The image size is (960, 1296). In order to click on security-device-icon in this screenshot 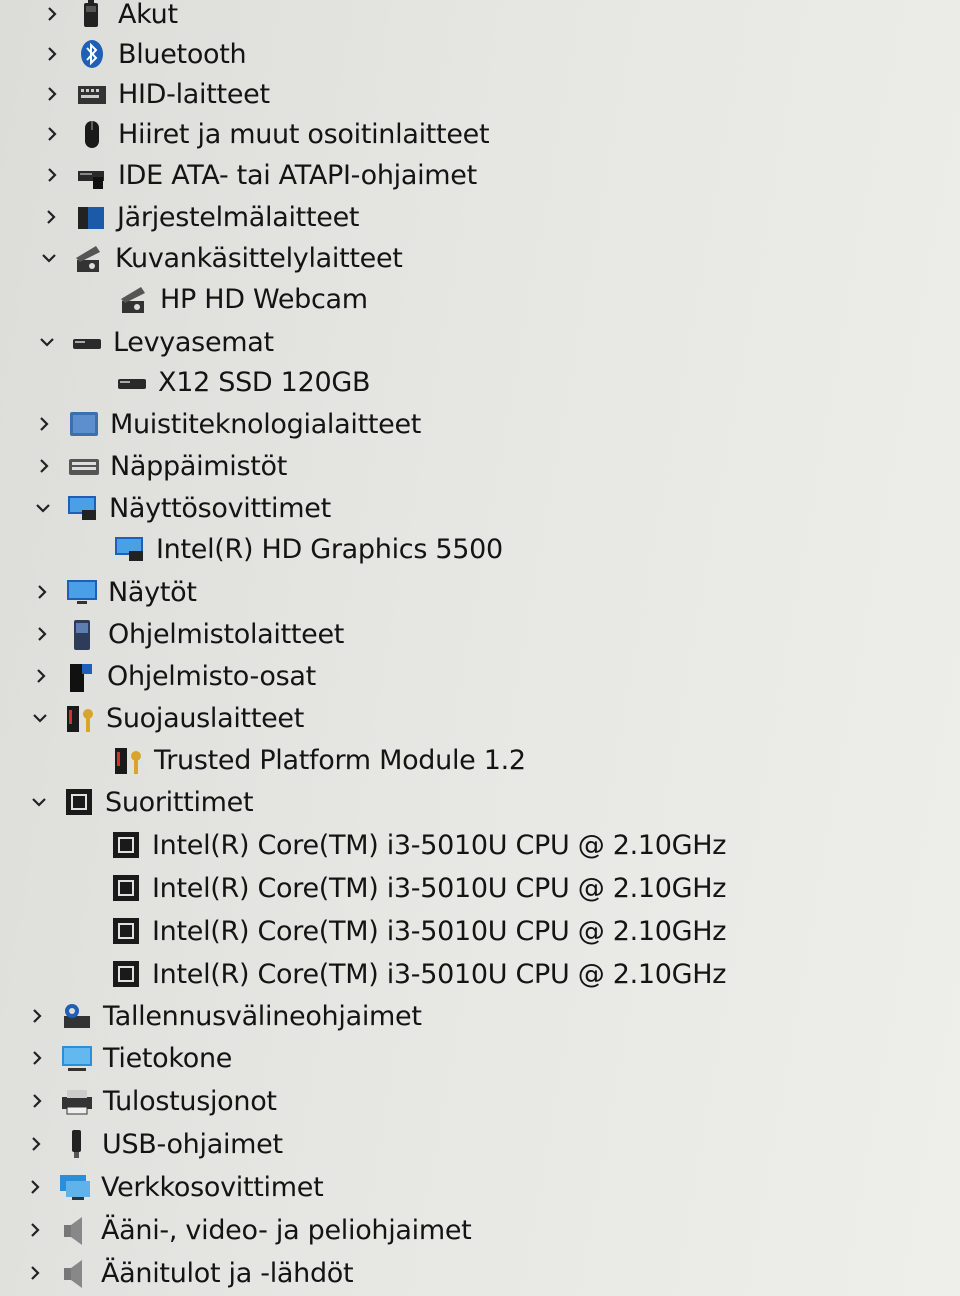, I will do `click(128, 760)`.